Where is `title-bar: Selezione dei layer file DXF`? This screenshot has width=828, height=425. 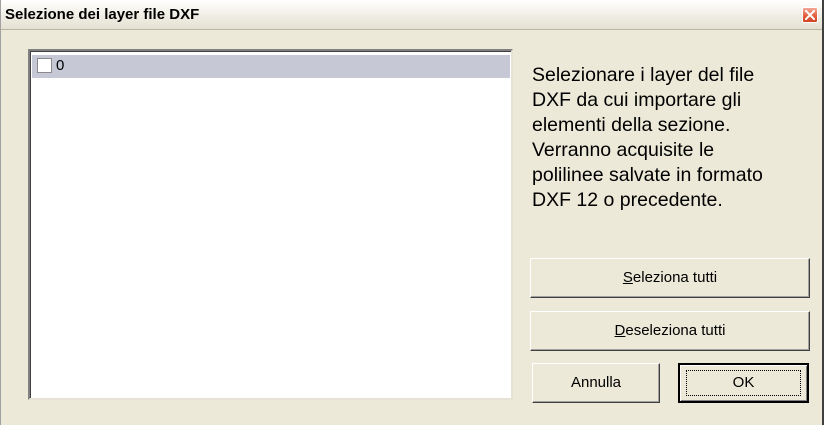
title-bar: Selezione dei layer file DXF is located at coordinates (411, 15).